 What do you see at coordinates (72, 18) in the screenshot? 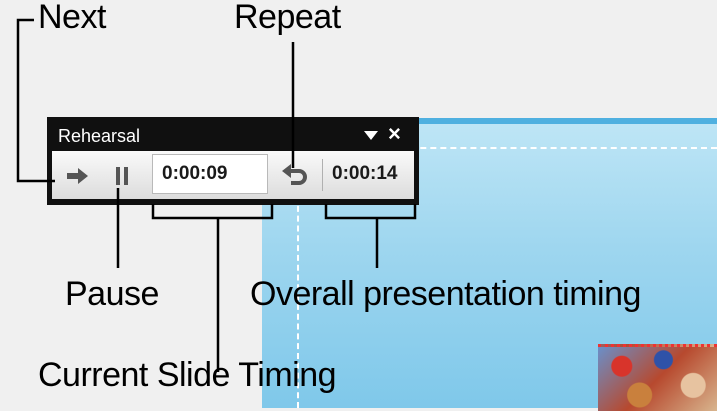
I see `callout-next: Next` at bounding box center [72, 18].